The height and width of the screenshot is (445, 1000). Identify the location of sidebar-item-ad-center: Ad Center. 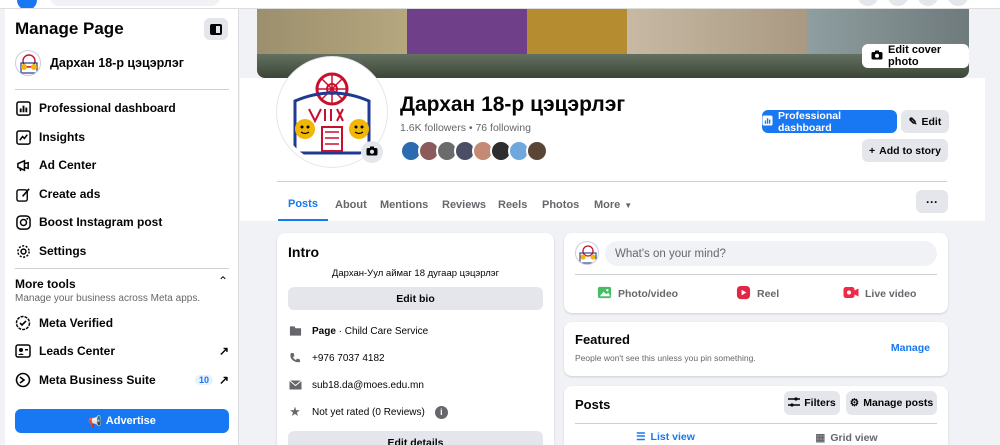
(122, 165).